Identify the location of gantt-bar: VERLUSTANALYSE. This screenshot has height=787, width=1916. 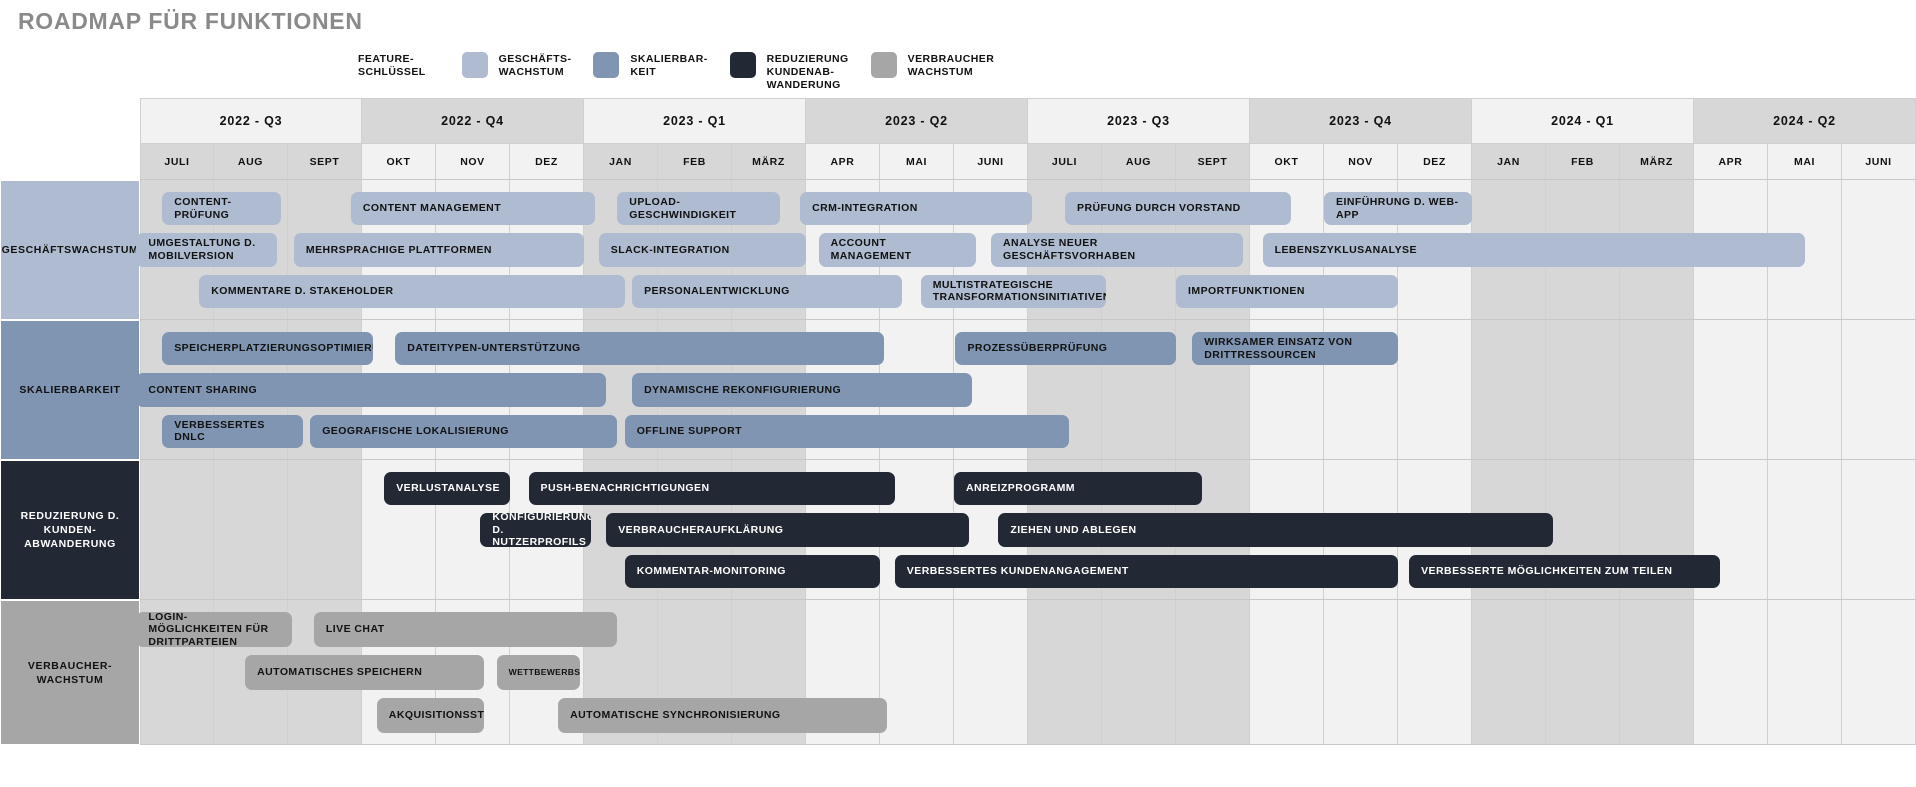
(447, 489).